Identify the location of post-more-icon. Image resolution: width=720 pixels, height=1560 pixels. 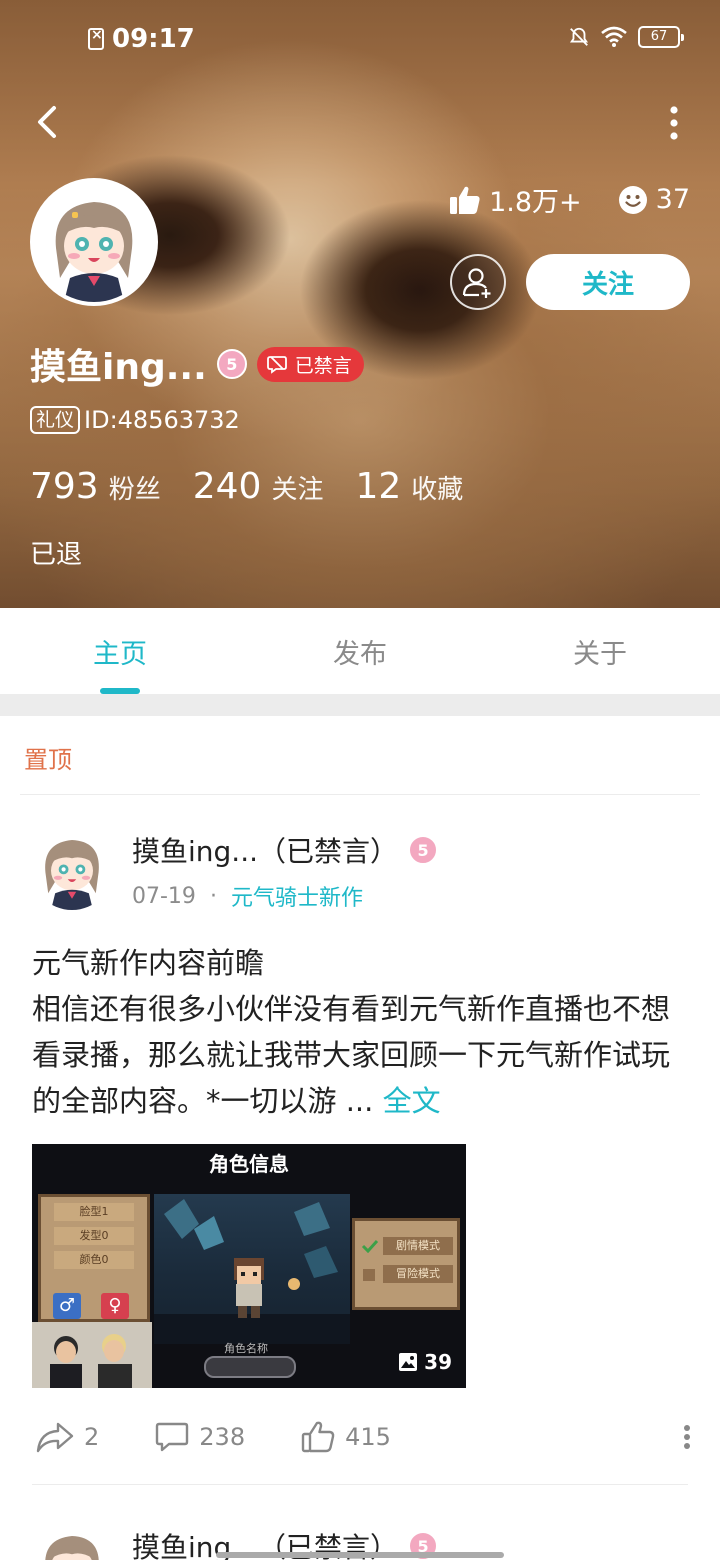
(687, 1437).